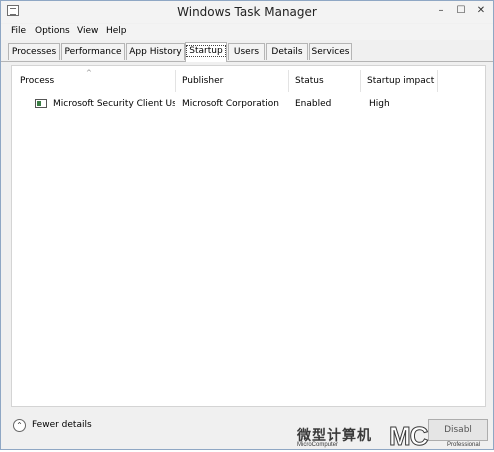 This screenshot has height=452, width=494. What do you see at coordinates (464, 445) in the screenshot?
I see `watermark-subtitle-2: Professional` at bounding box center [464, 445].